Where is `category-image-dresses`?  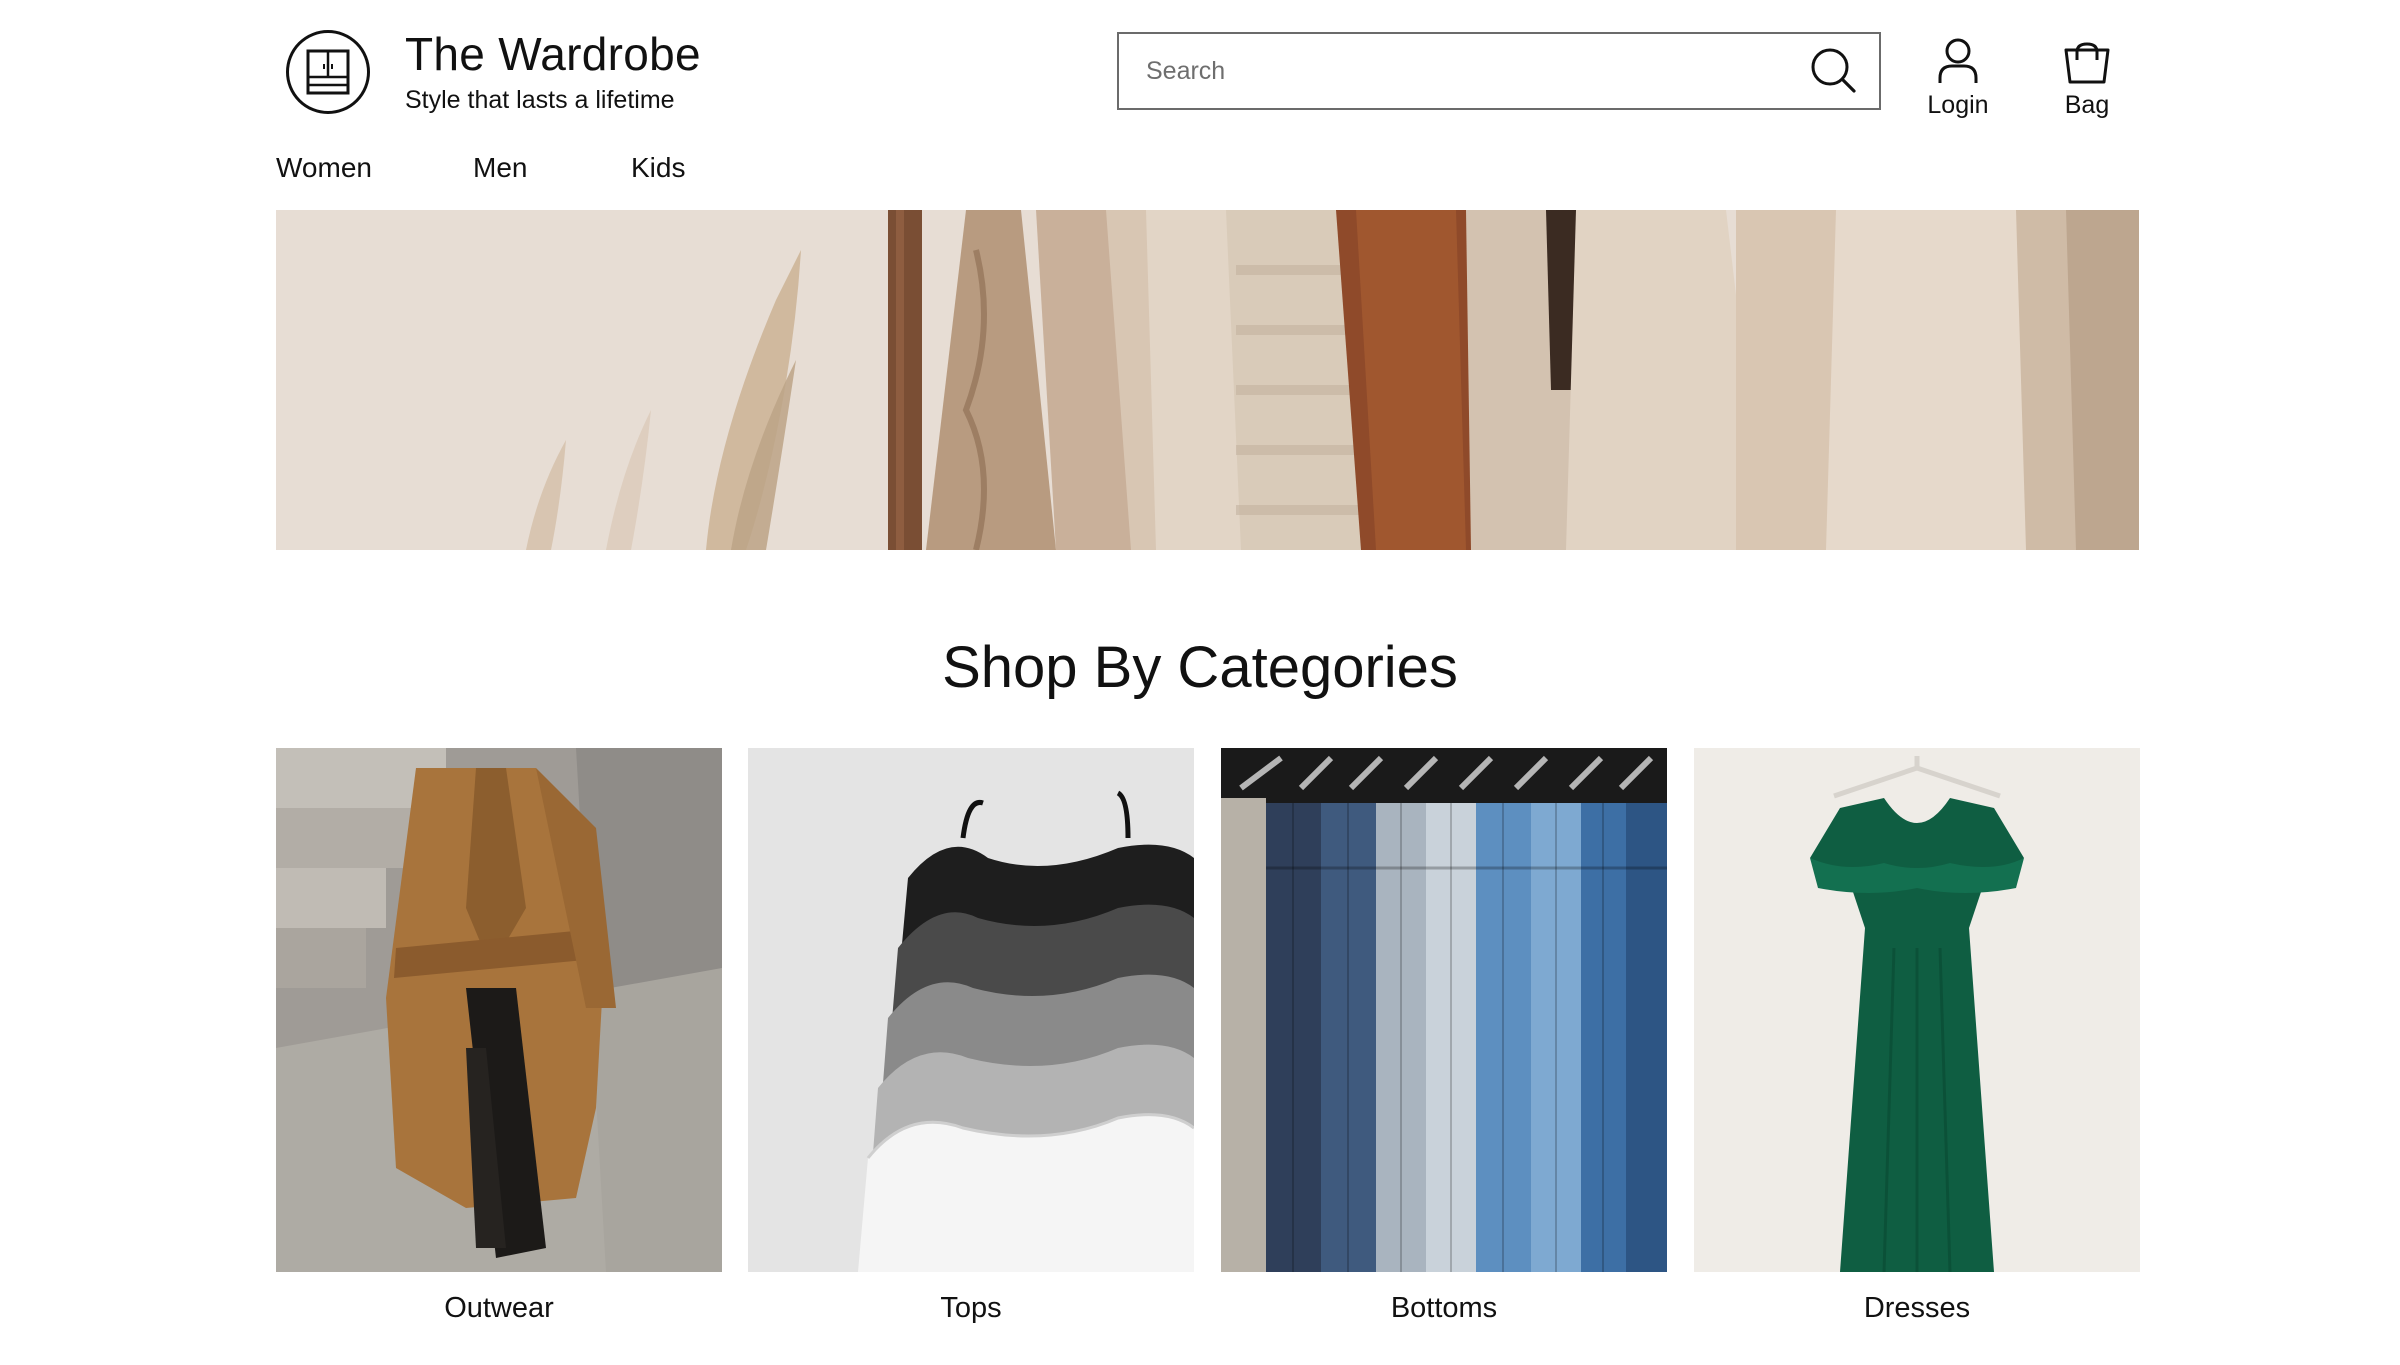
category-image-dresses is located at coordinates (1917, 1010).